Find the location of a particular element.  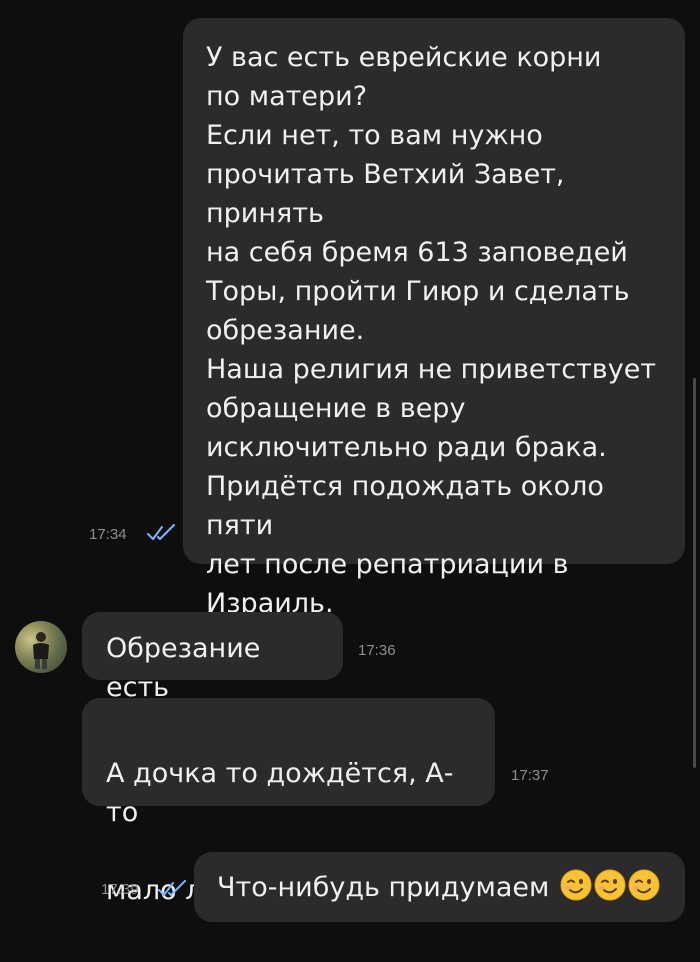

message-text: Что-нибудь придумаем is located at coordinates (442, 887).